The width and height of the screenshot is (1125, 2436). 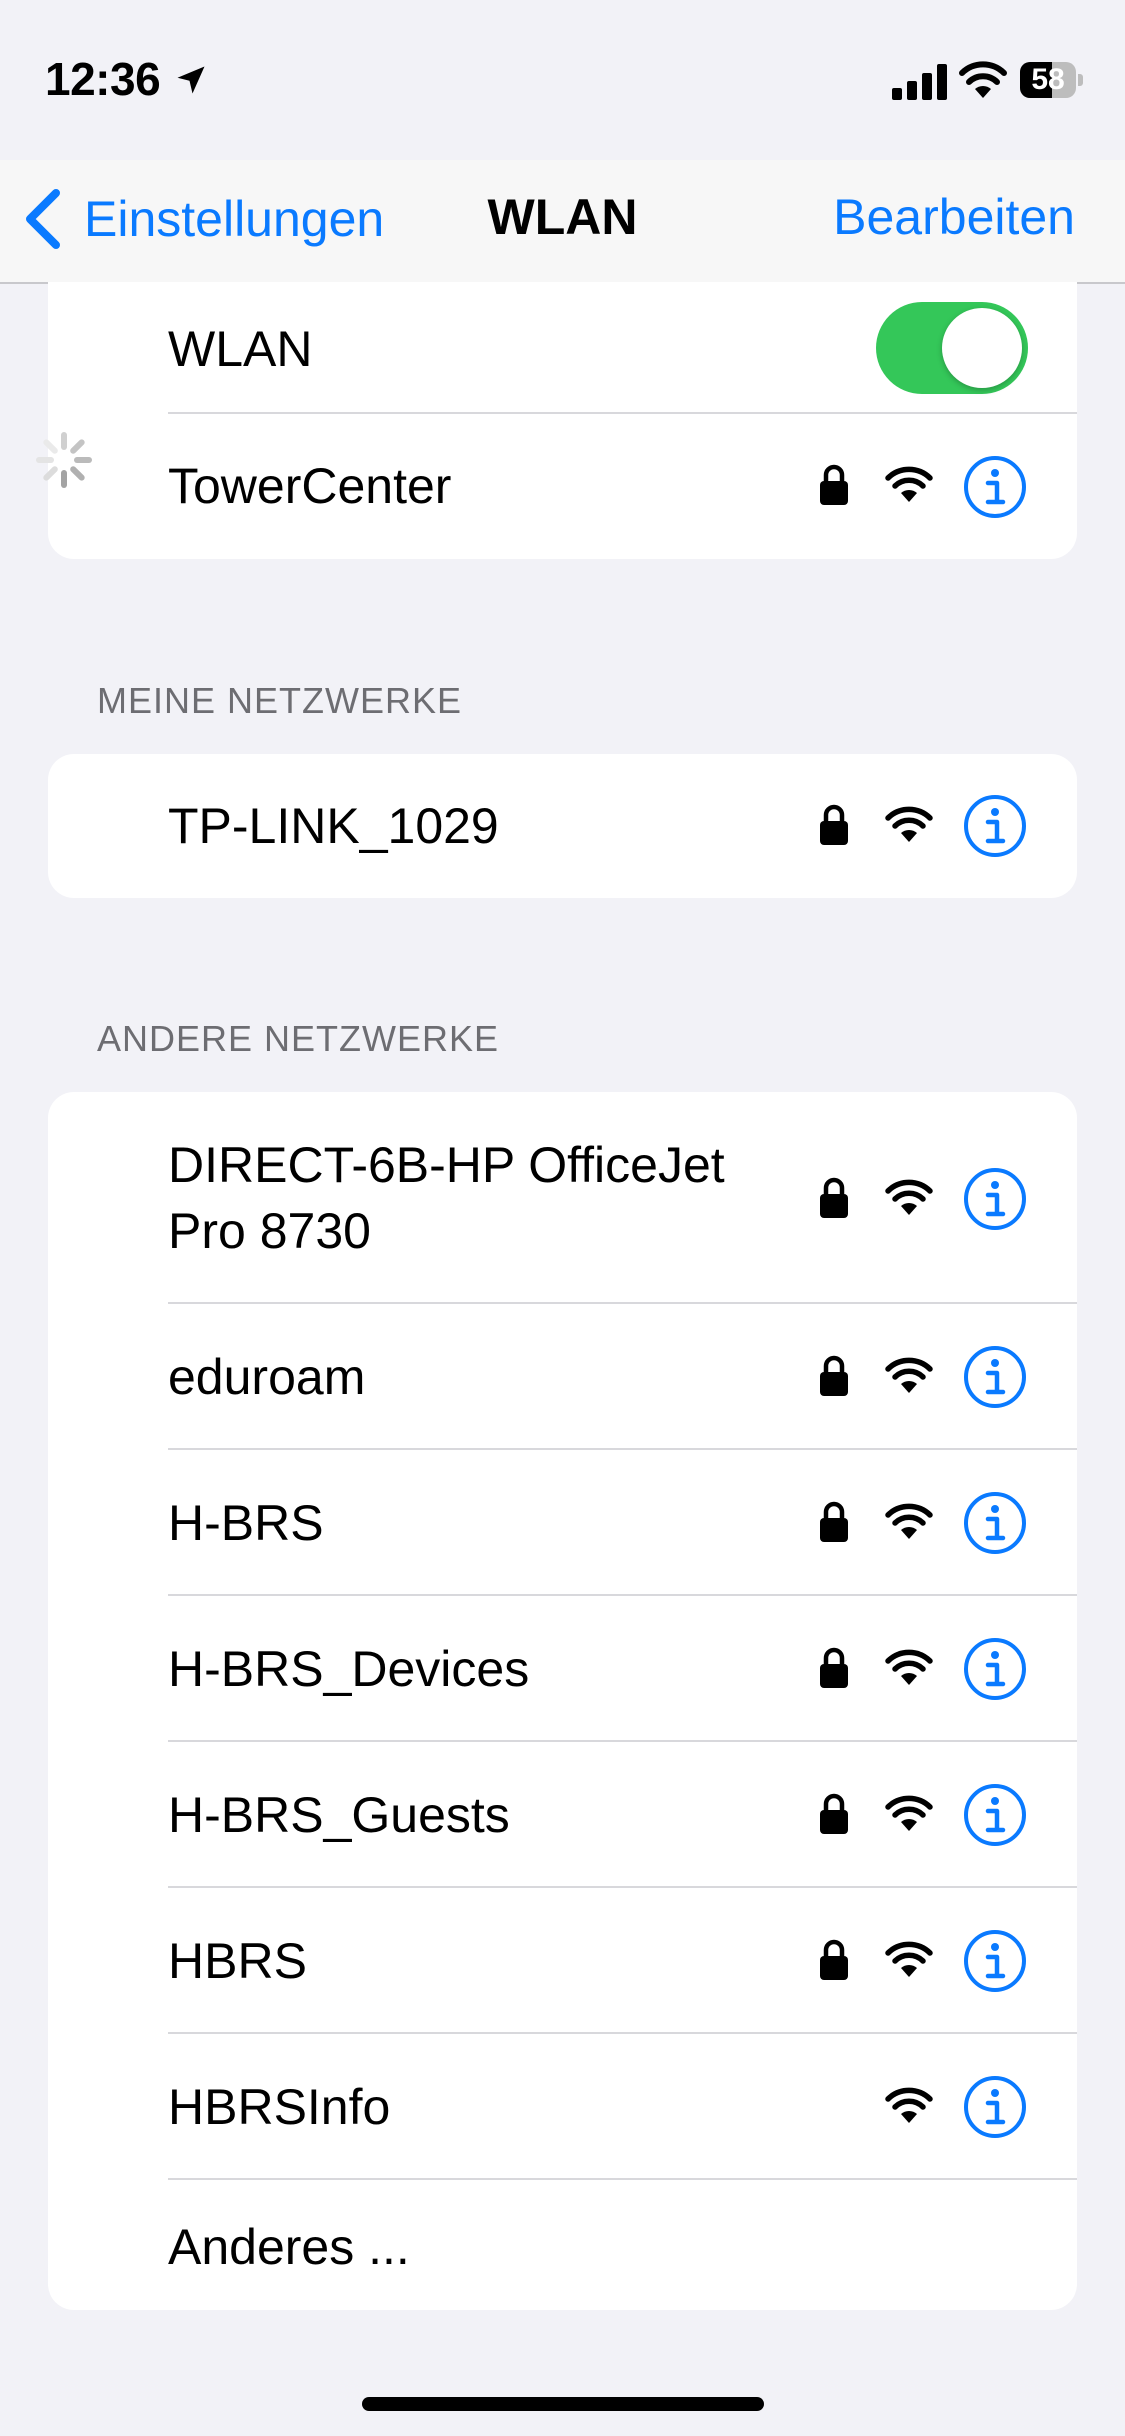 I want to click on network-name-line: DIRECT-6B-HP OfficeJet, so click(x=446, y=1165).